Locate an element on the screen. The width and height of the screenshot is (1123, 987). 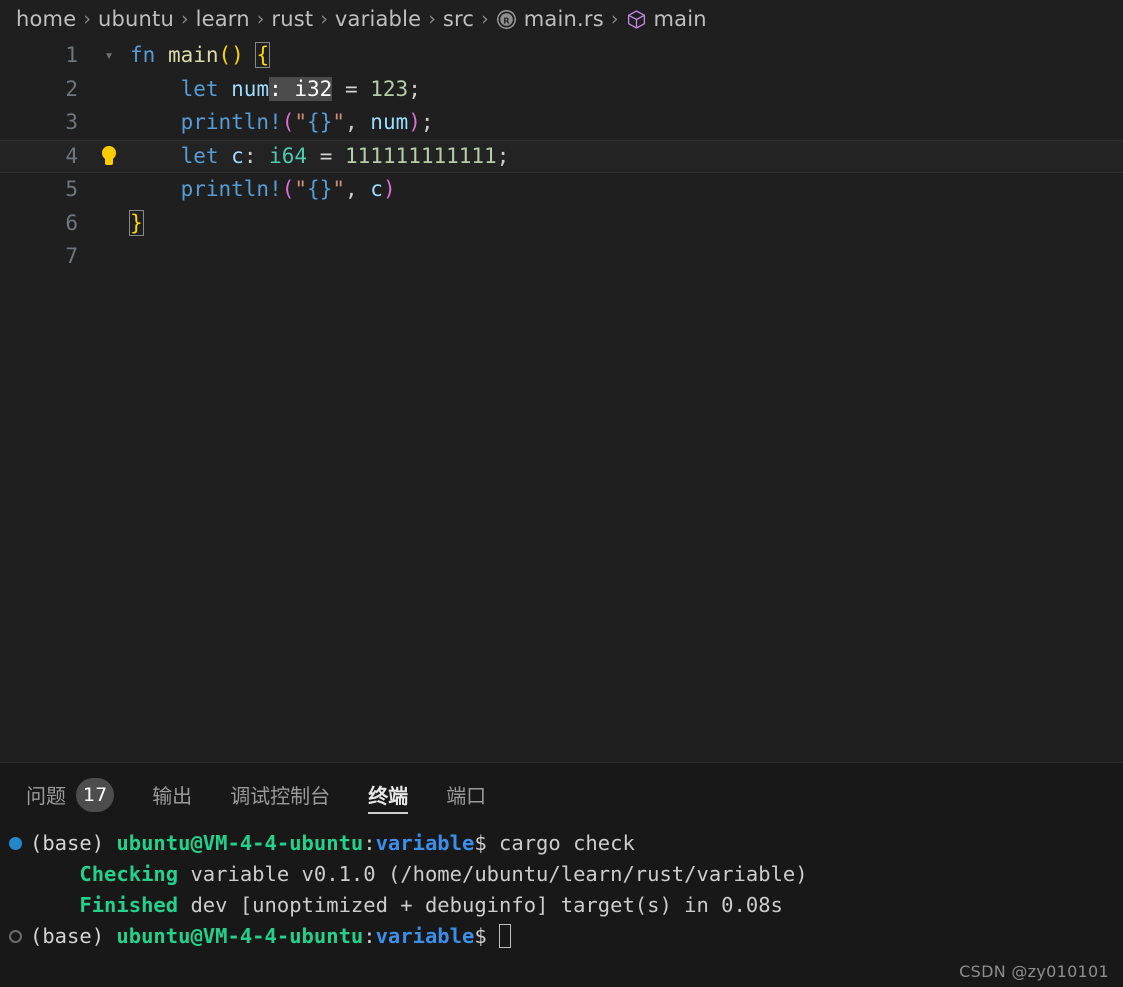
token-open-brace: { is located at coordinates (263, 55).